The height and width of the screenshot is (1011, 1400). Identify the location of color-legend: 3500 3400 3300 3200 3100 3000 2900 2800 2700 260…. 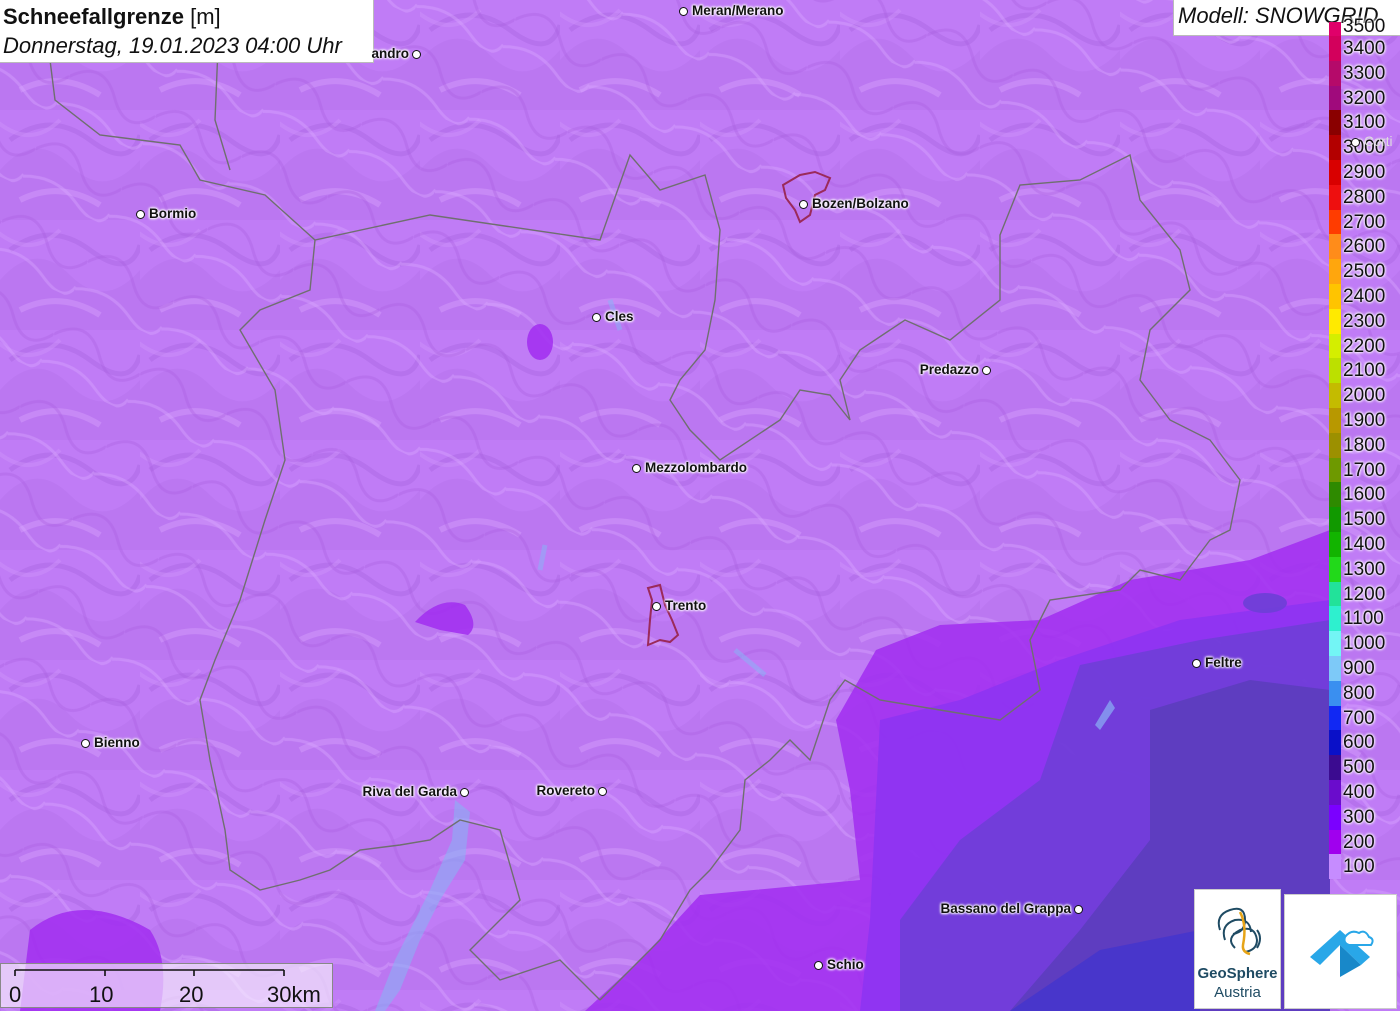
(1364, 453).